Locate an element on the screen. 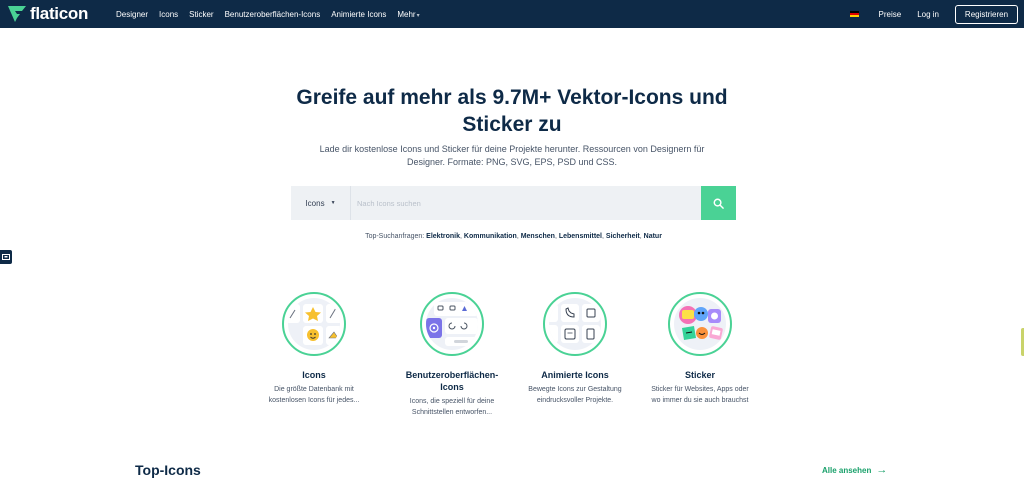 Image resolution: width=1024 pixels, height=488 pixels. nav-link-designer: Designer is located at coordinates (132, 14).